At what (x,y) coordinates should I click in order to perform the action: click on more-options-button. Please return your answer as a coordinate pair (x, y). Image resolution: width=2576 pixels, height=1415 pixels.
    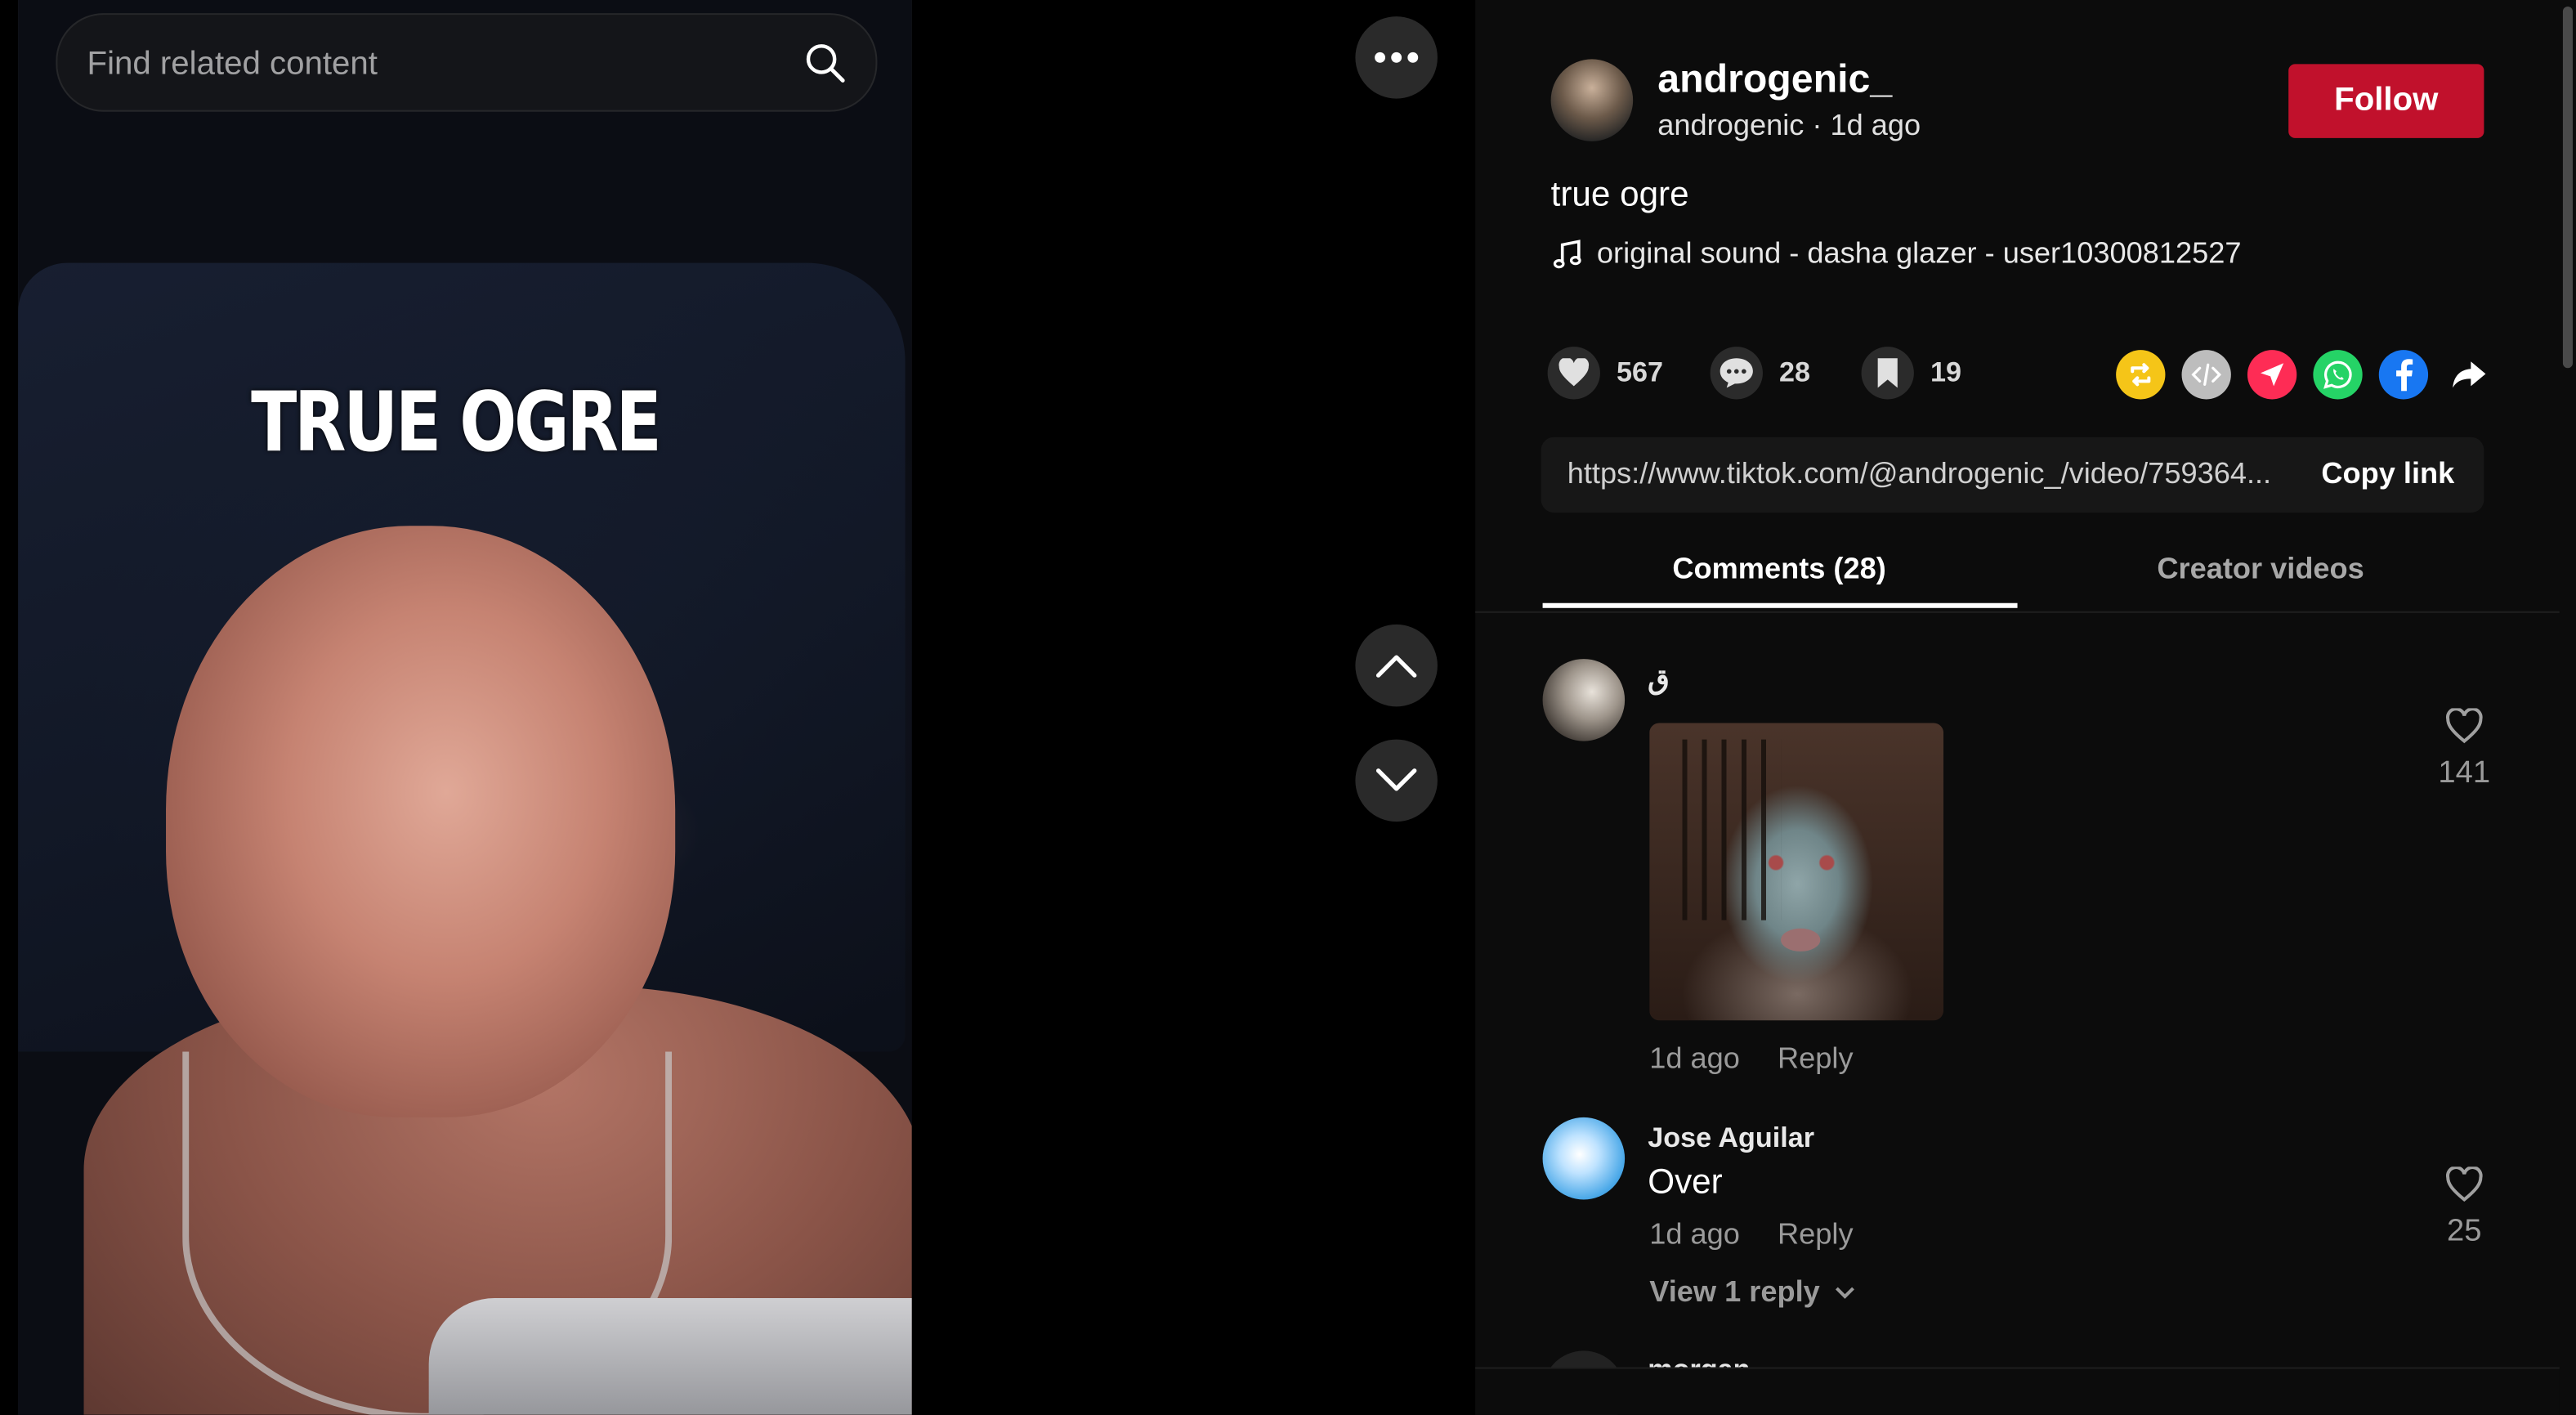
    Looking at the image, I should click on (1396, 58).